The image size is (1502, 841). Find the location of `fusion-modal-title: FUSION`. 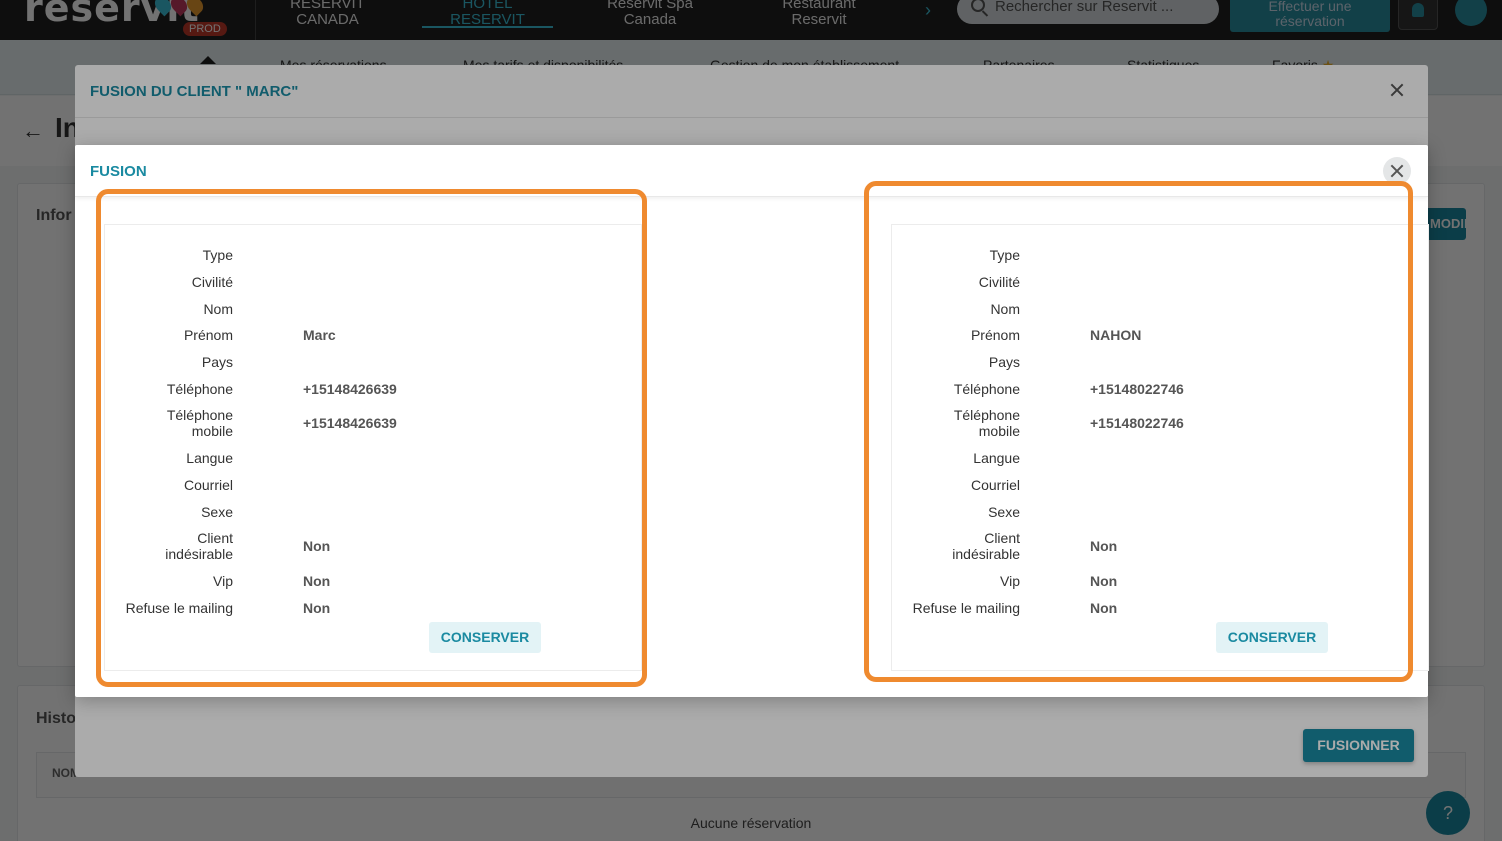

fusion-modal-title: FUSION is located at coordinates (118, 171).